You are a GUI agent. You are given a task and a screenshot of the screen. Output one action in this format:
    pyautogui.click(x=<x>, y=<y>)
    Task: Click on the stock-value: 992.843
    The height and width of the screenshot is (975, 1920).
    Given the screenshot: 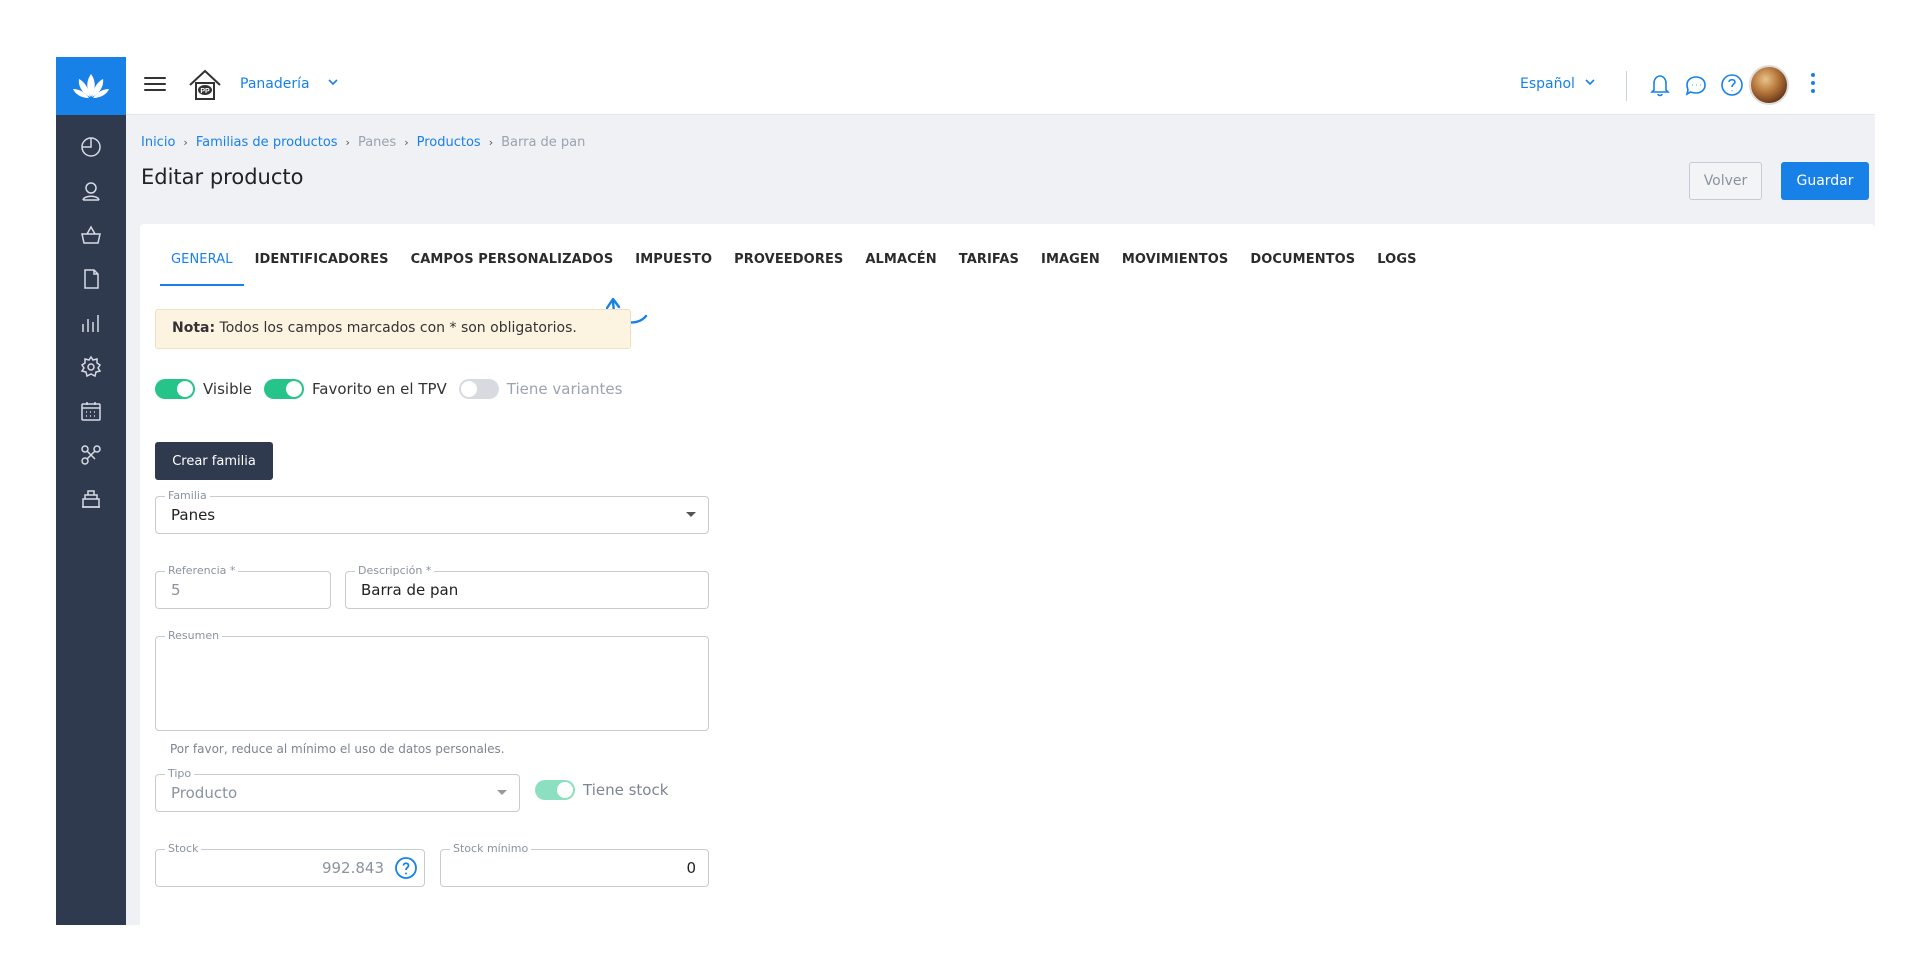 What is the action you would take?
    pyautogui.click(x=352, y=868)
    